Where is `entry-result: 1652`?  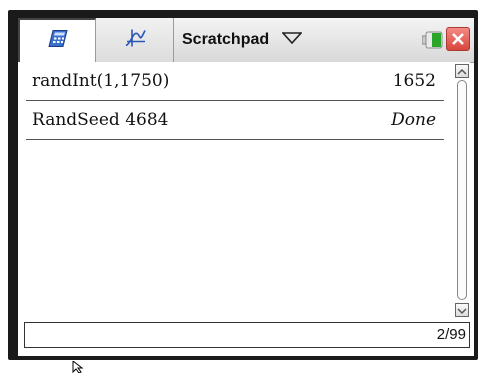 entry-result: 1652 is located at coordinates (414, 81).